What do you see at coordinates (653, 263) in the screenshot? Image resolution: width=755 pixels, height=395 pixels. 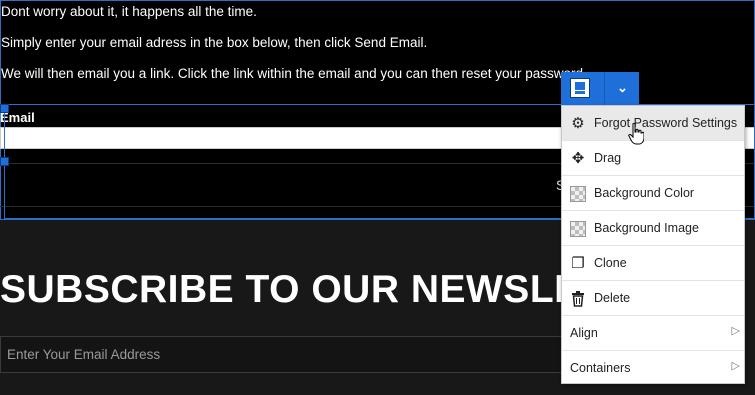 I see `menu-item-clone: ❐ Clone` at bounding box center [653, 263].